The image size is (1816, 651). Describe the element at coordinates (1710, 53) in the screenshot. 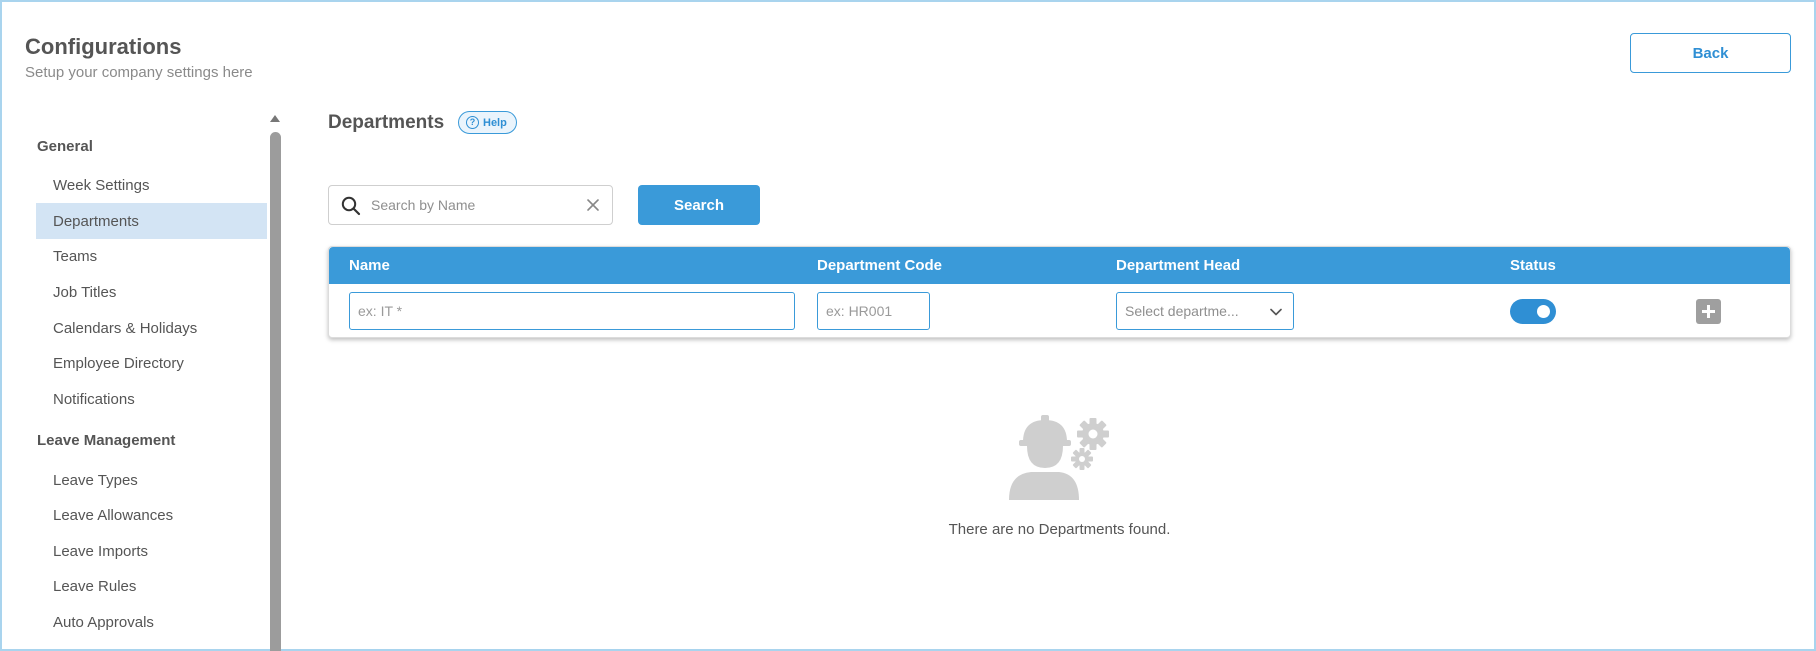

I see `back-button: Back` at that location.